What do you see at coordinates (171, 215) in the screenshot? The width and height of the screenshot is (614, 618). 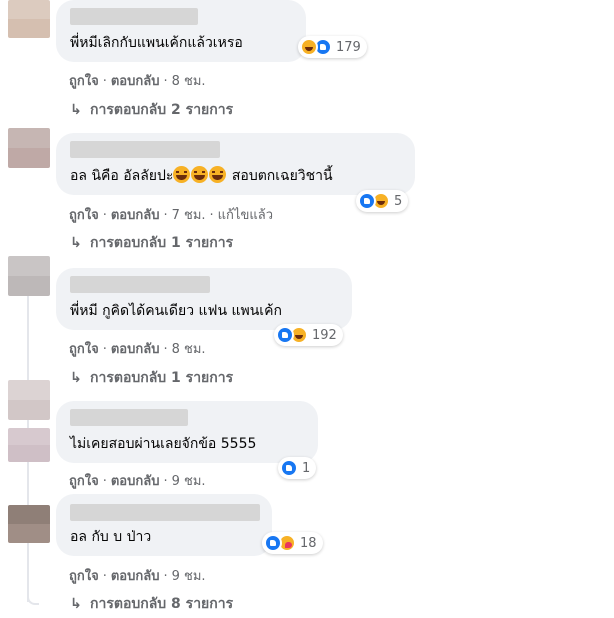 I see `comment-actions: ถูกใจ · ตอบกลับ · 7 ชม. · แก้ไขแล้ว` at bounding box center [171, 215].